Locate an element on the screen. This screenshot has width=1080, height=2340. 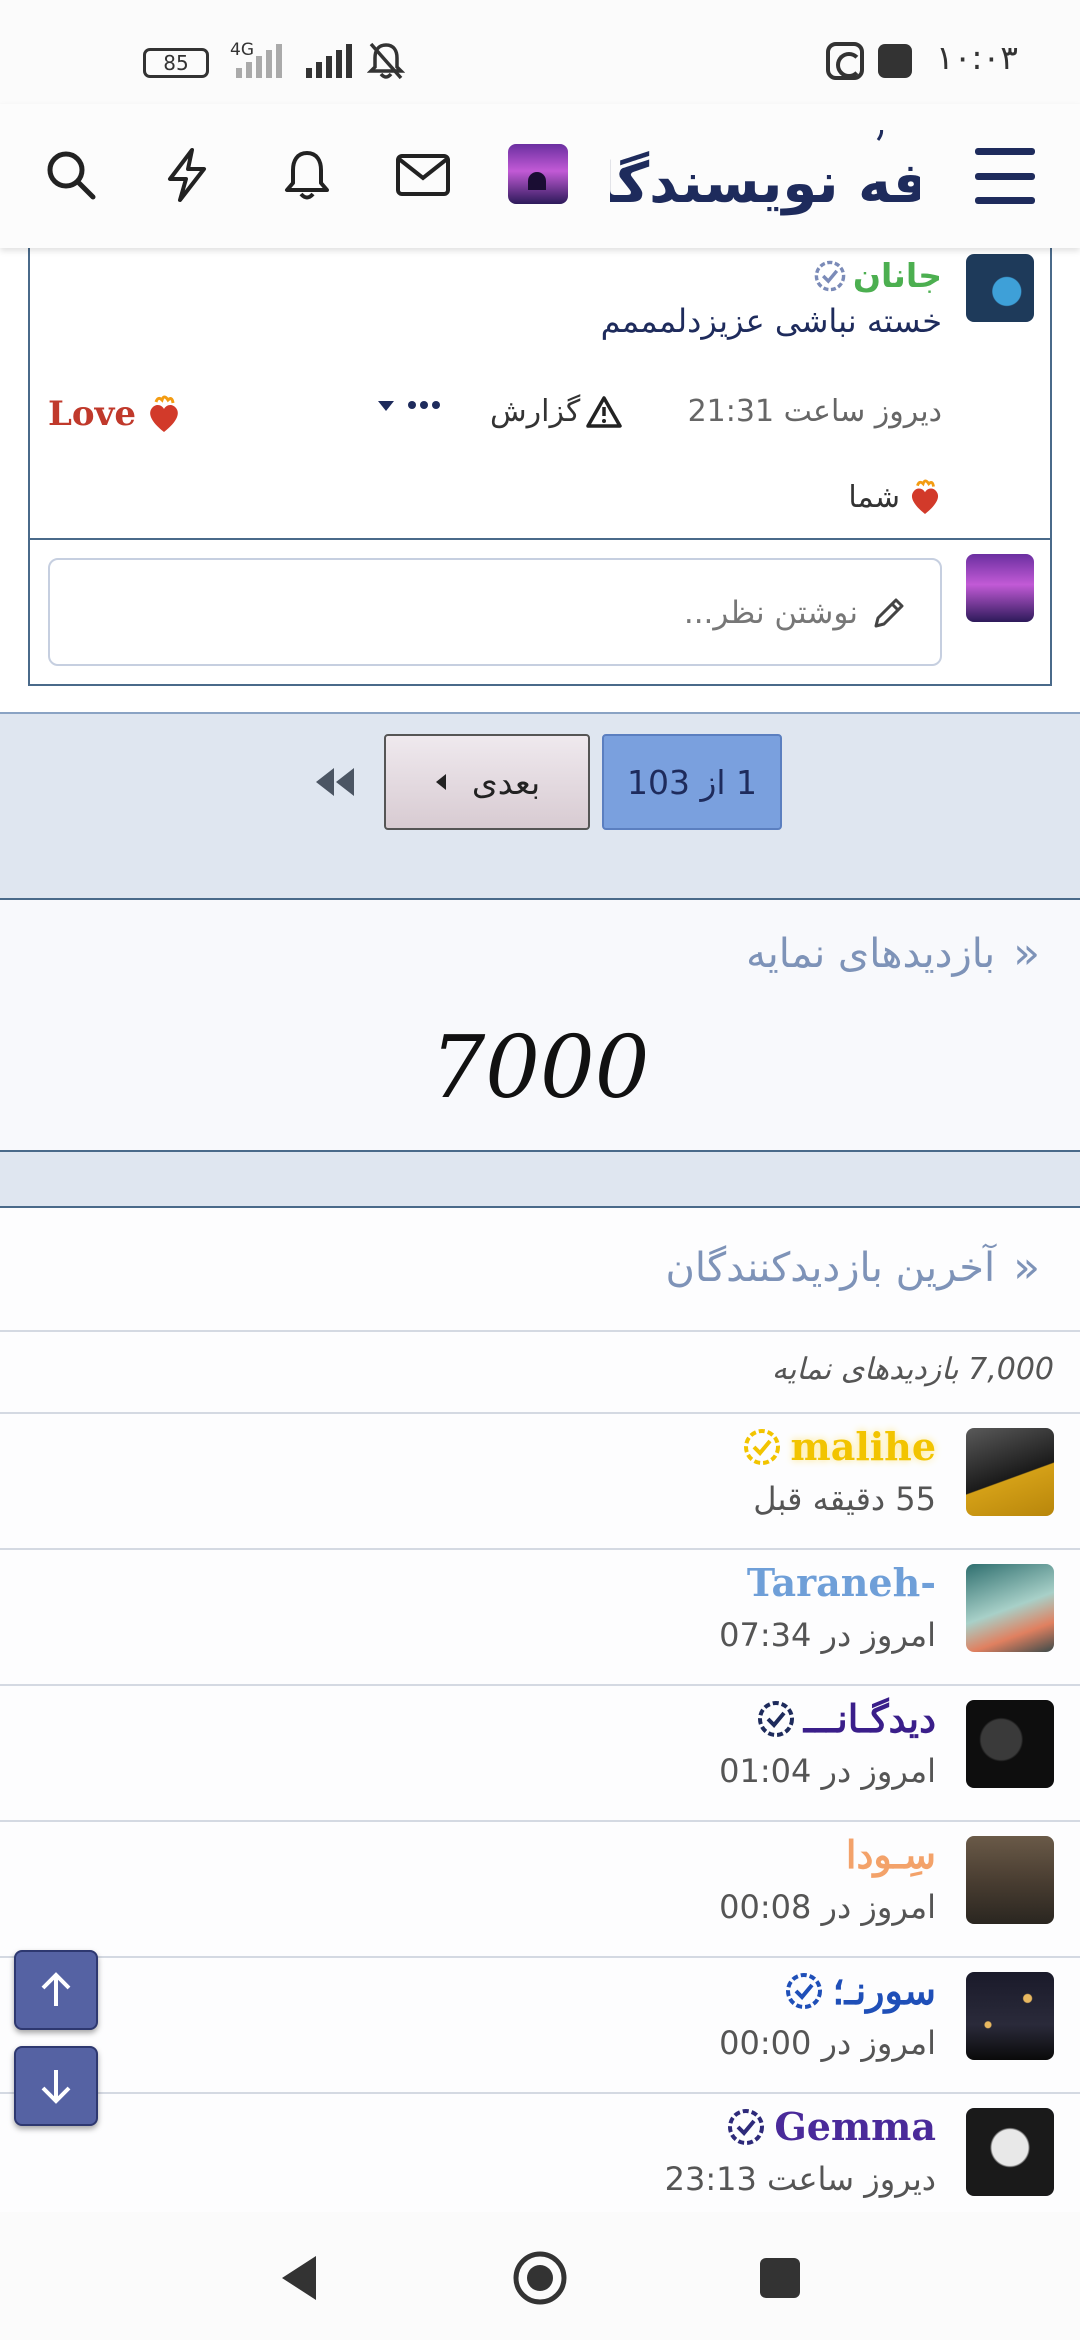
inbox-button is located at coordinates (423, 175).